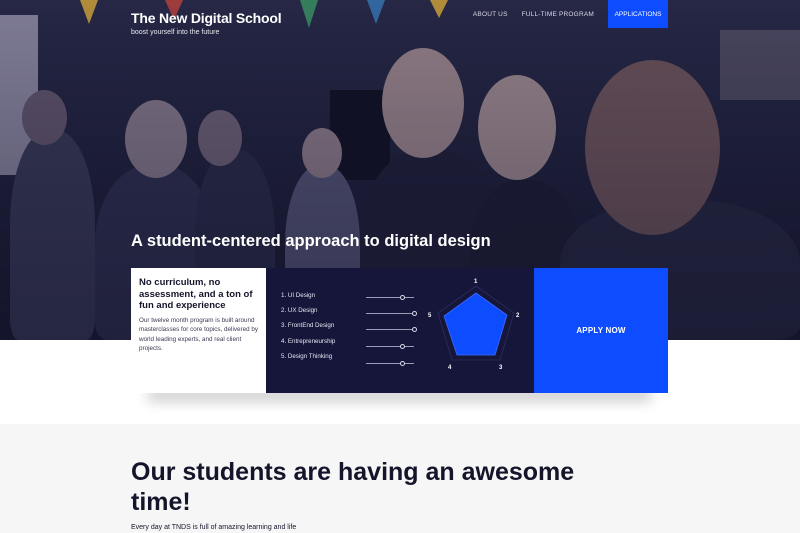  Describe the element at coordinates (175, 32) in the screenshot. I see `site-tagline: boost yourself into the future` at that location.